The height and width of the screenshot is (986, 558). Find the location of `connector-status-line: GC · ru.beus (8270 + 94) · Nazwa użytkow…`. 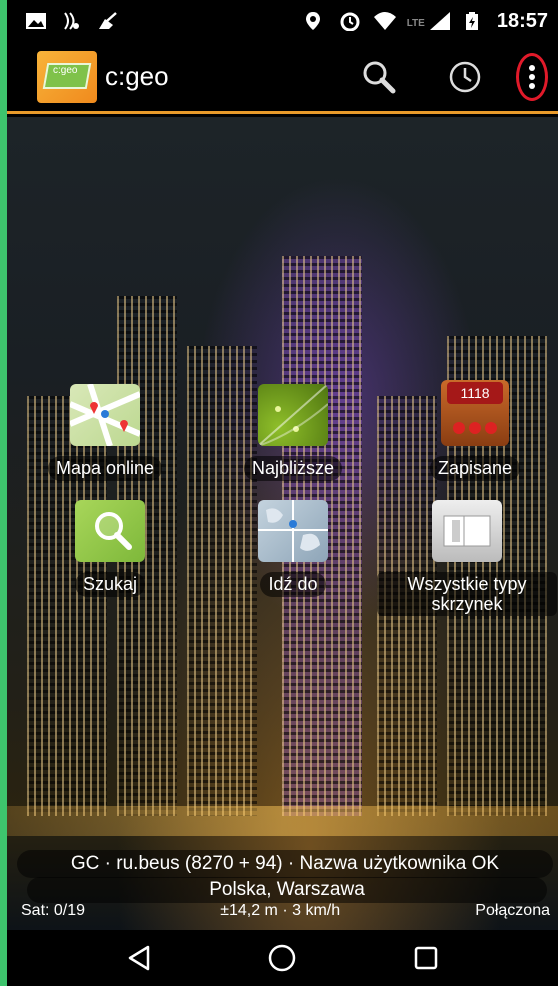

connector-status-line: GC · ru.beus (8270 + 94) · Nazwa użytkow… is located at coordinates (285, 864).